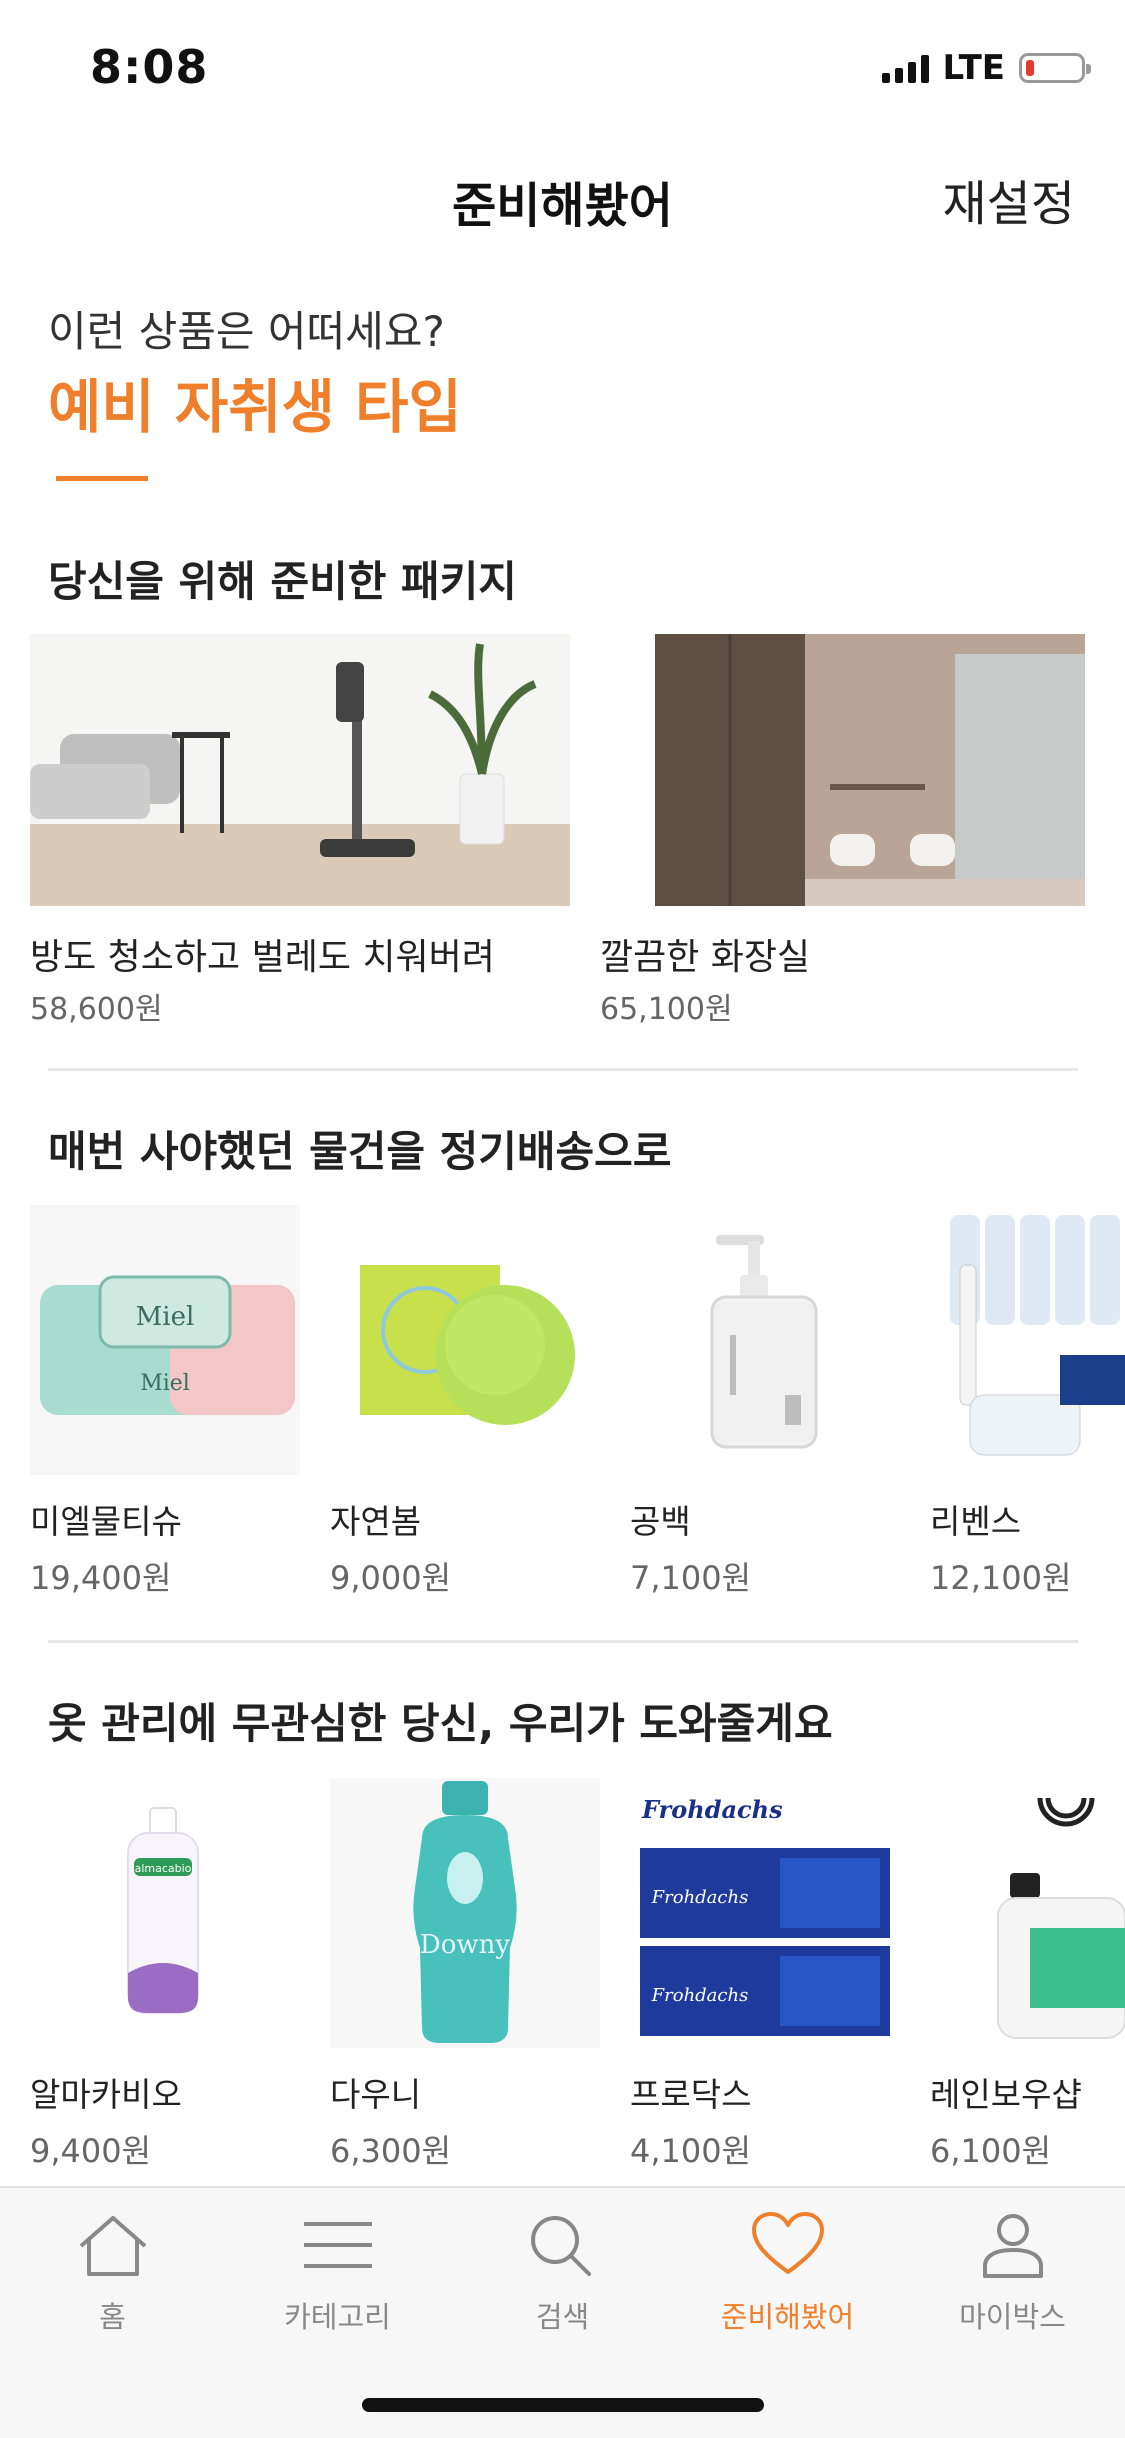 The width and height of the screenshot is (1125, 2438). What do you see at coordinates (1006, 2094) in the screenshot?
I see `product-name: 레인보우샵` at bounding box center [1006, 2094].